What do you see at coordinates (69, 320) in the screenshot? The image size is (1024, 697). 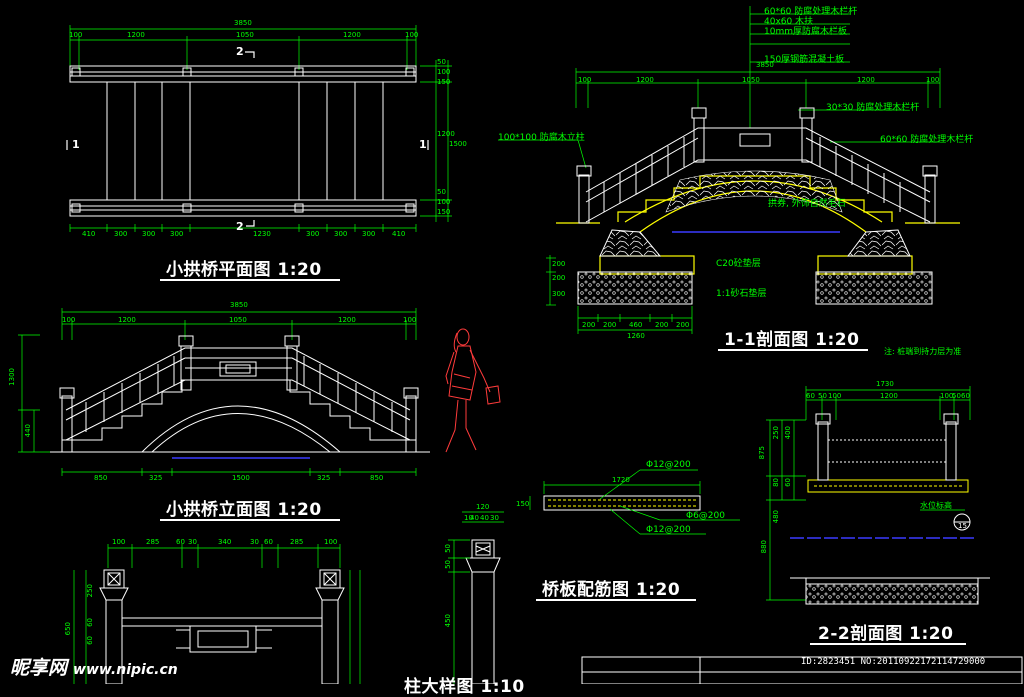 I see `elevation-top-dim-1: 100` at bounding box center [69, 320].